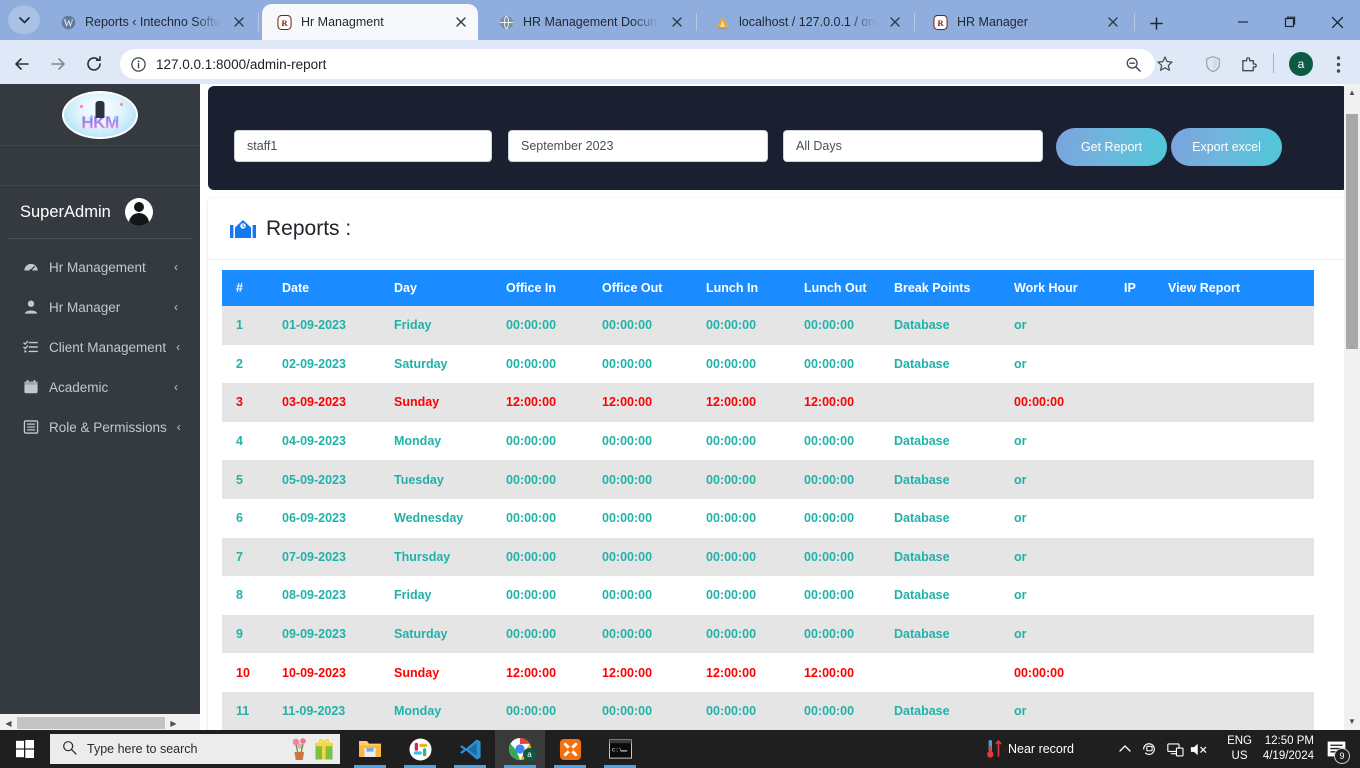  I want to click on taskbar-app-terminal: C:\, so click(620, 749).